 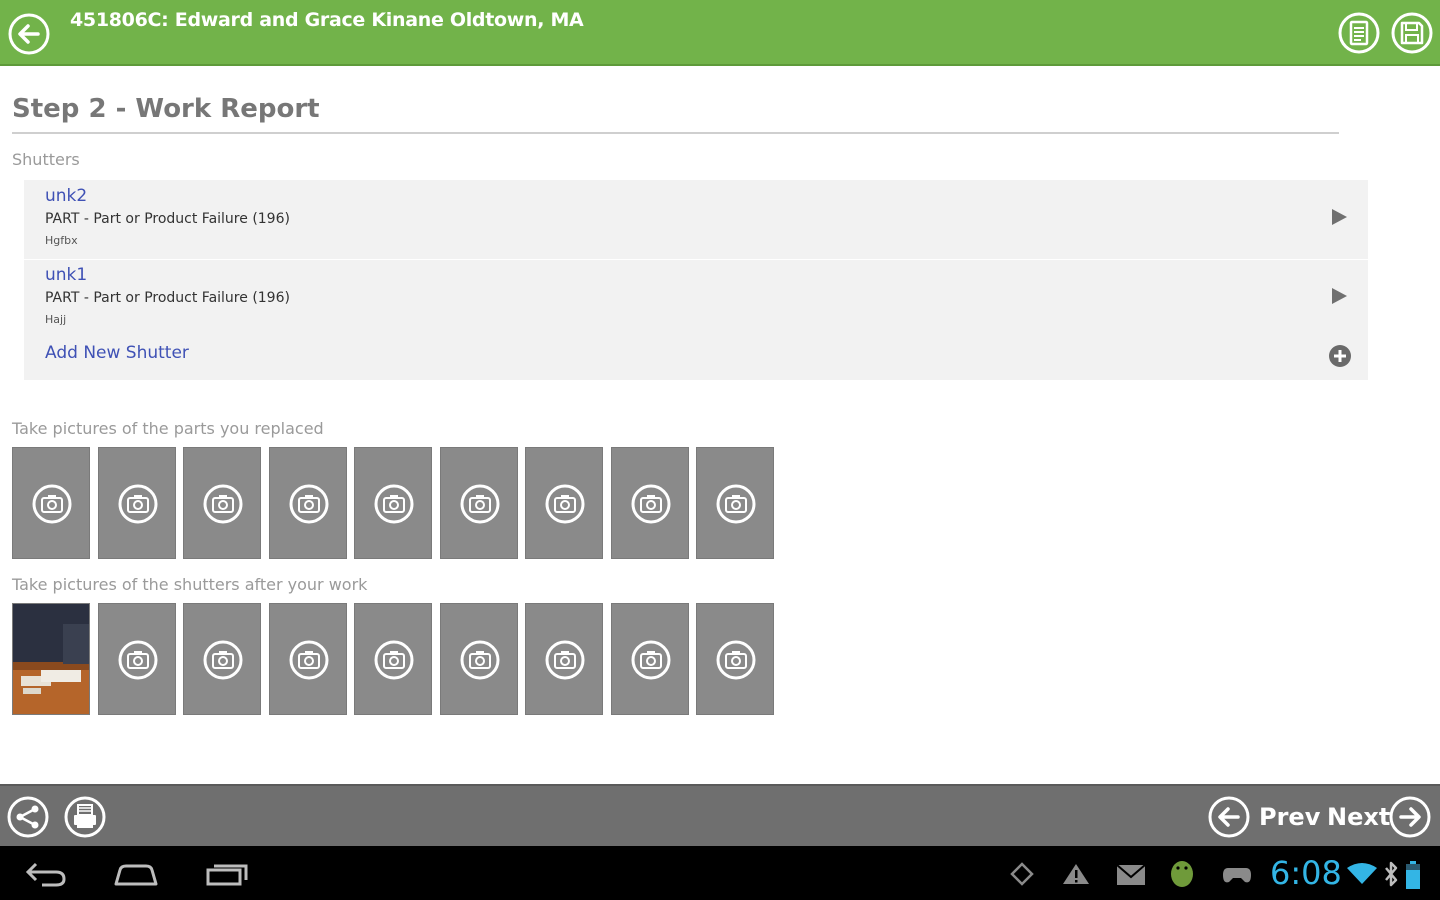 What do you see at coordinates (46, 159) in the screenshot?
I see `shutters-label: Shutters` at bounding box center [46, 159].